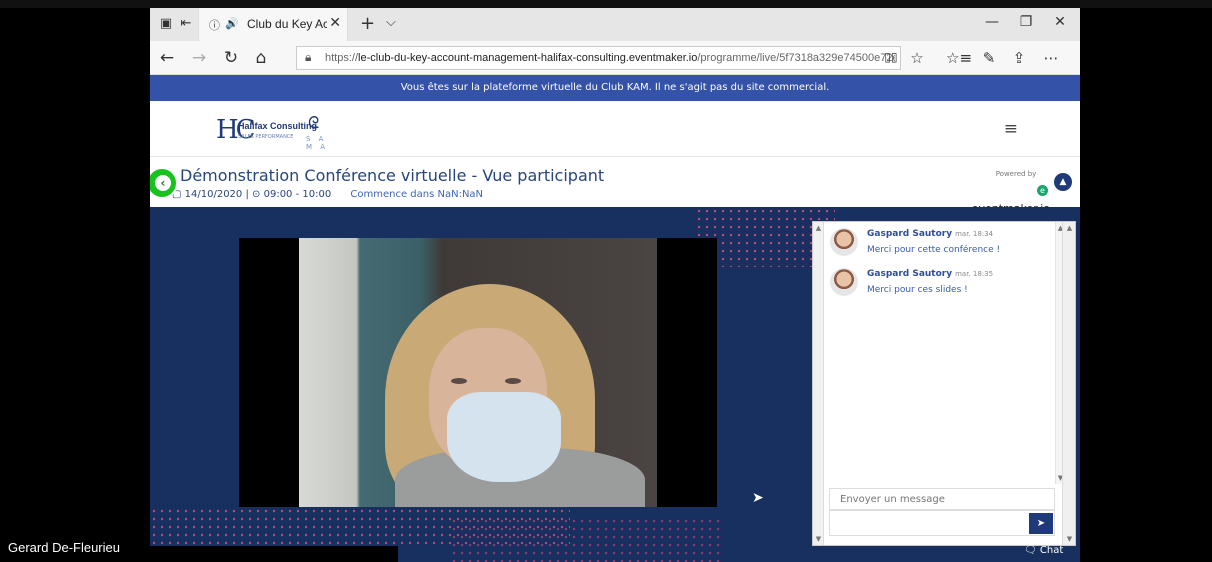 Image resolution: width=1212 pixels, height=562 pixels. I want to click on top-strip, so click(606, 4).